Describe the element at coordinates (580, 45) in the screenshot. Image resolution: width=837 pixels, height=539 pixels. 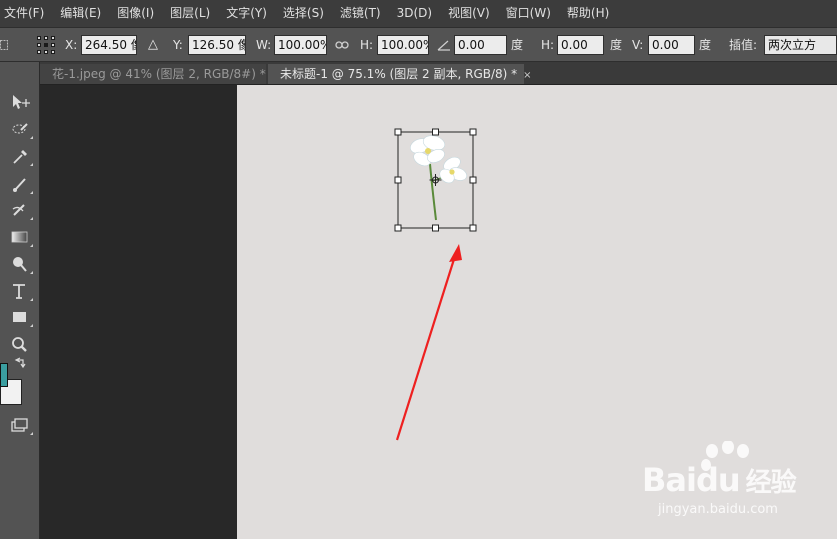
I see `hskew-field: 0.00` at that location.